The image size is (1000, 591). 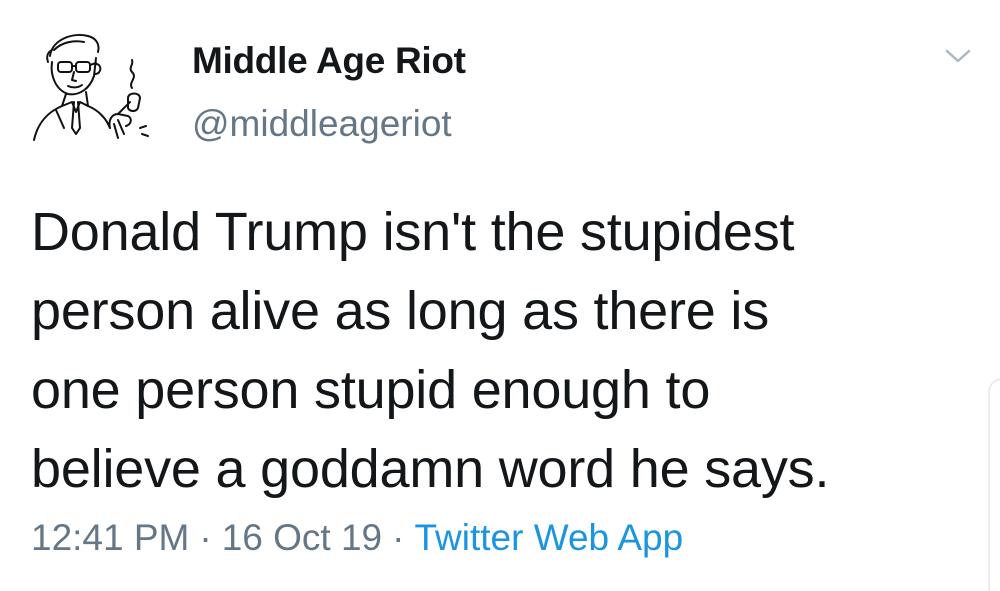 I want to click on chevron-down-icon, so click(x=958, y=56).